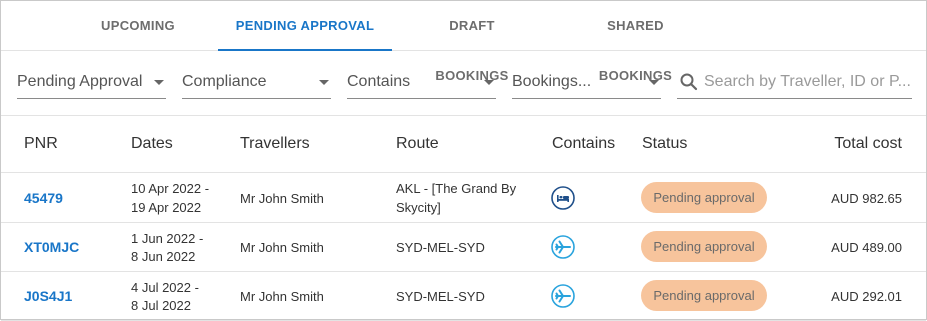  What do you see at coordinates (635, 42) in the screenshot?
I see `tab-shared-bookings: SHARED BOOKINGS` at bounding box center [635, 42].